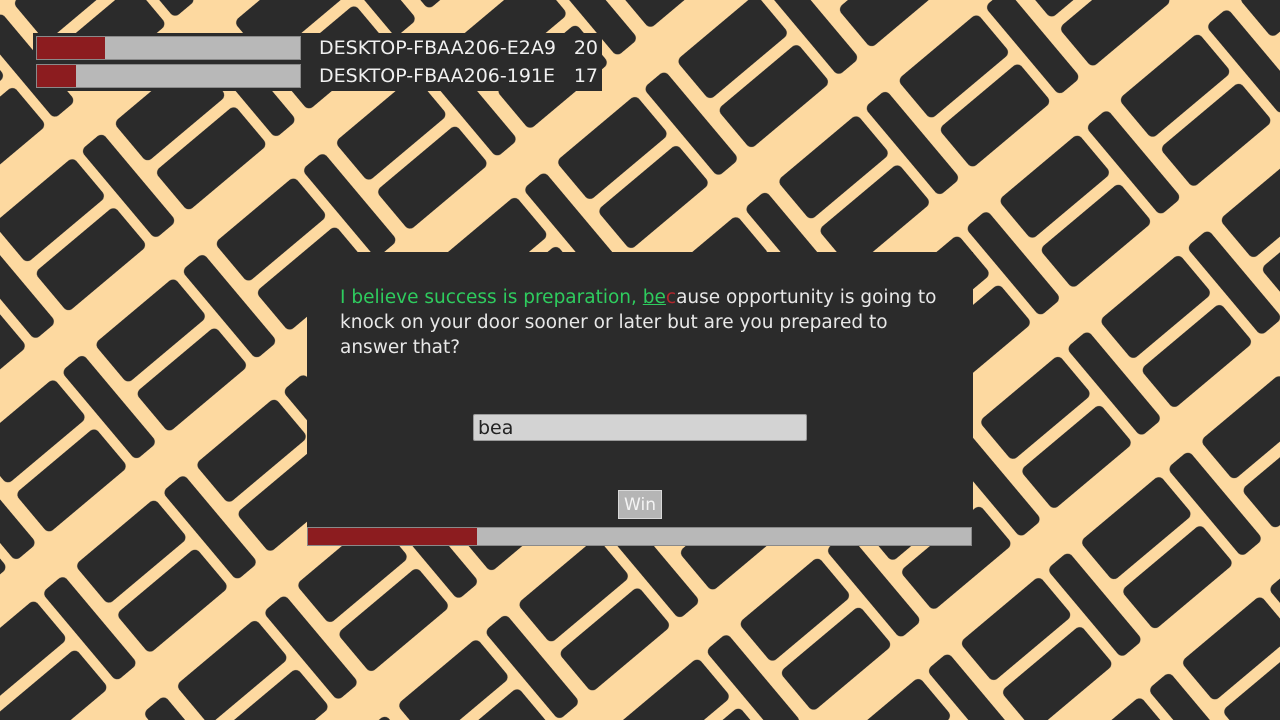  I want to click on quote-typed-text: I believe success is preparation,, so click(491, 297).